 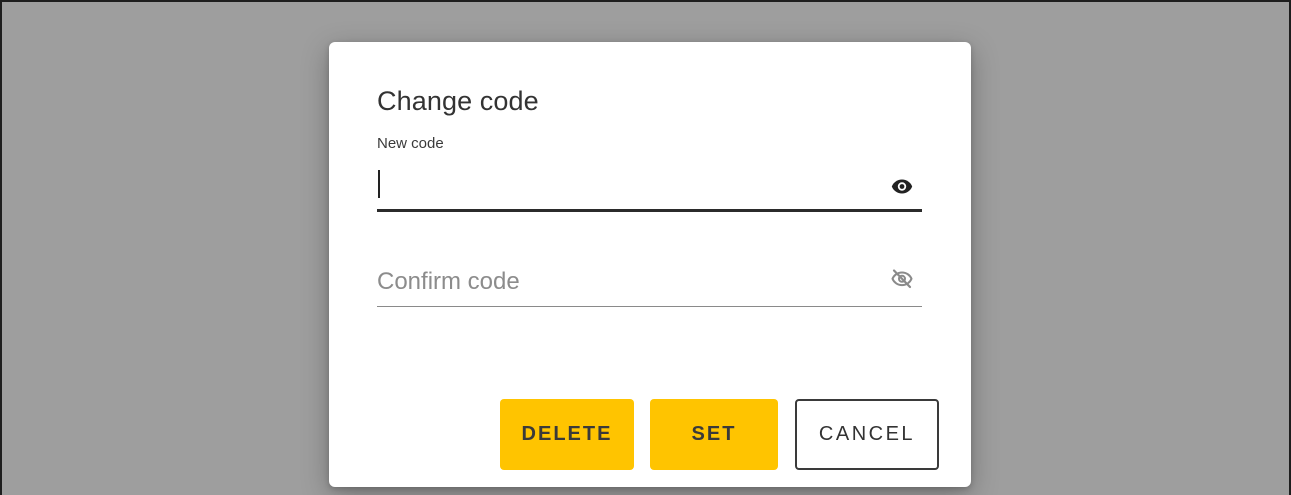 What do you see at coordinates (649, 280) in the screenshot?
I see `confirm-code-field: Confirm code` at bounding box center [649, 280].